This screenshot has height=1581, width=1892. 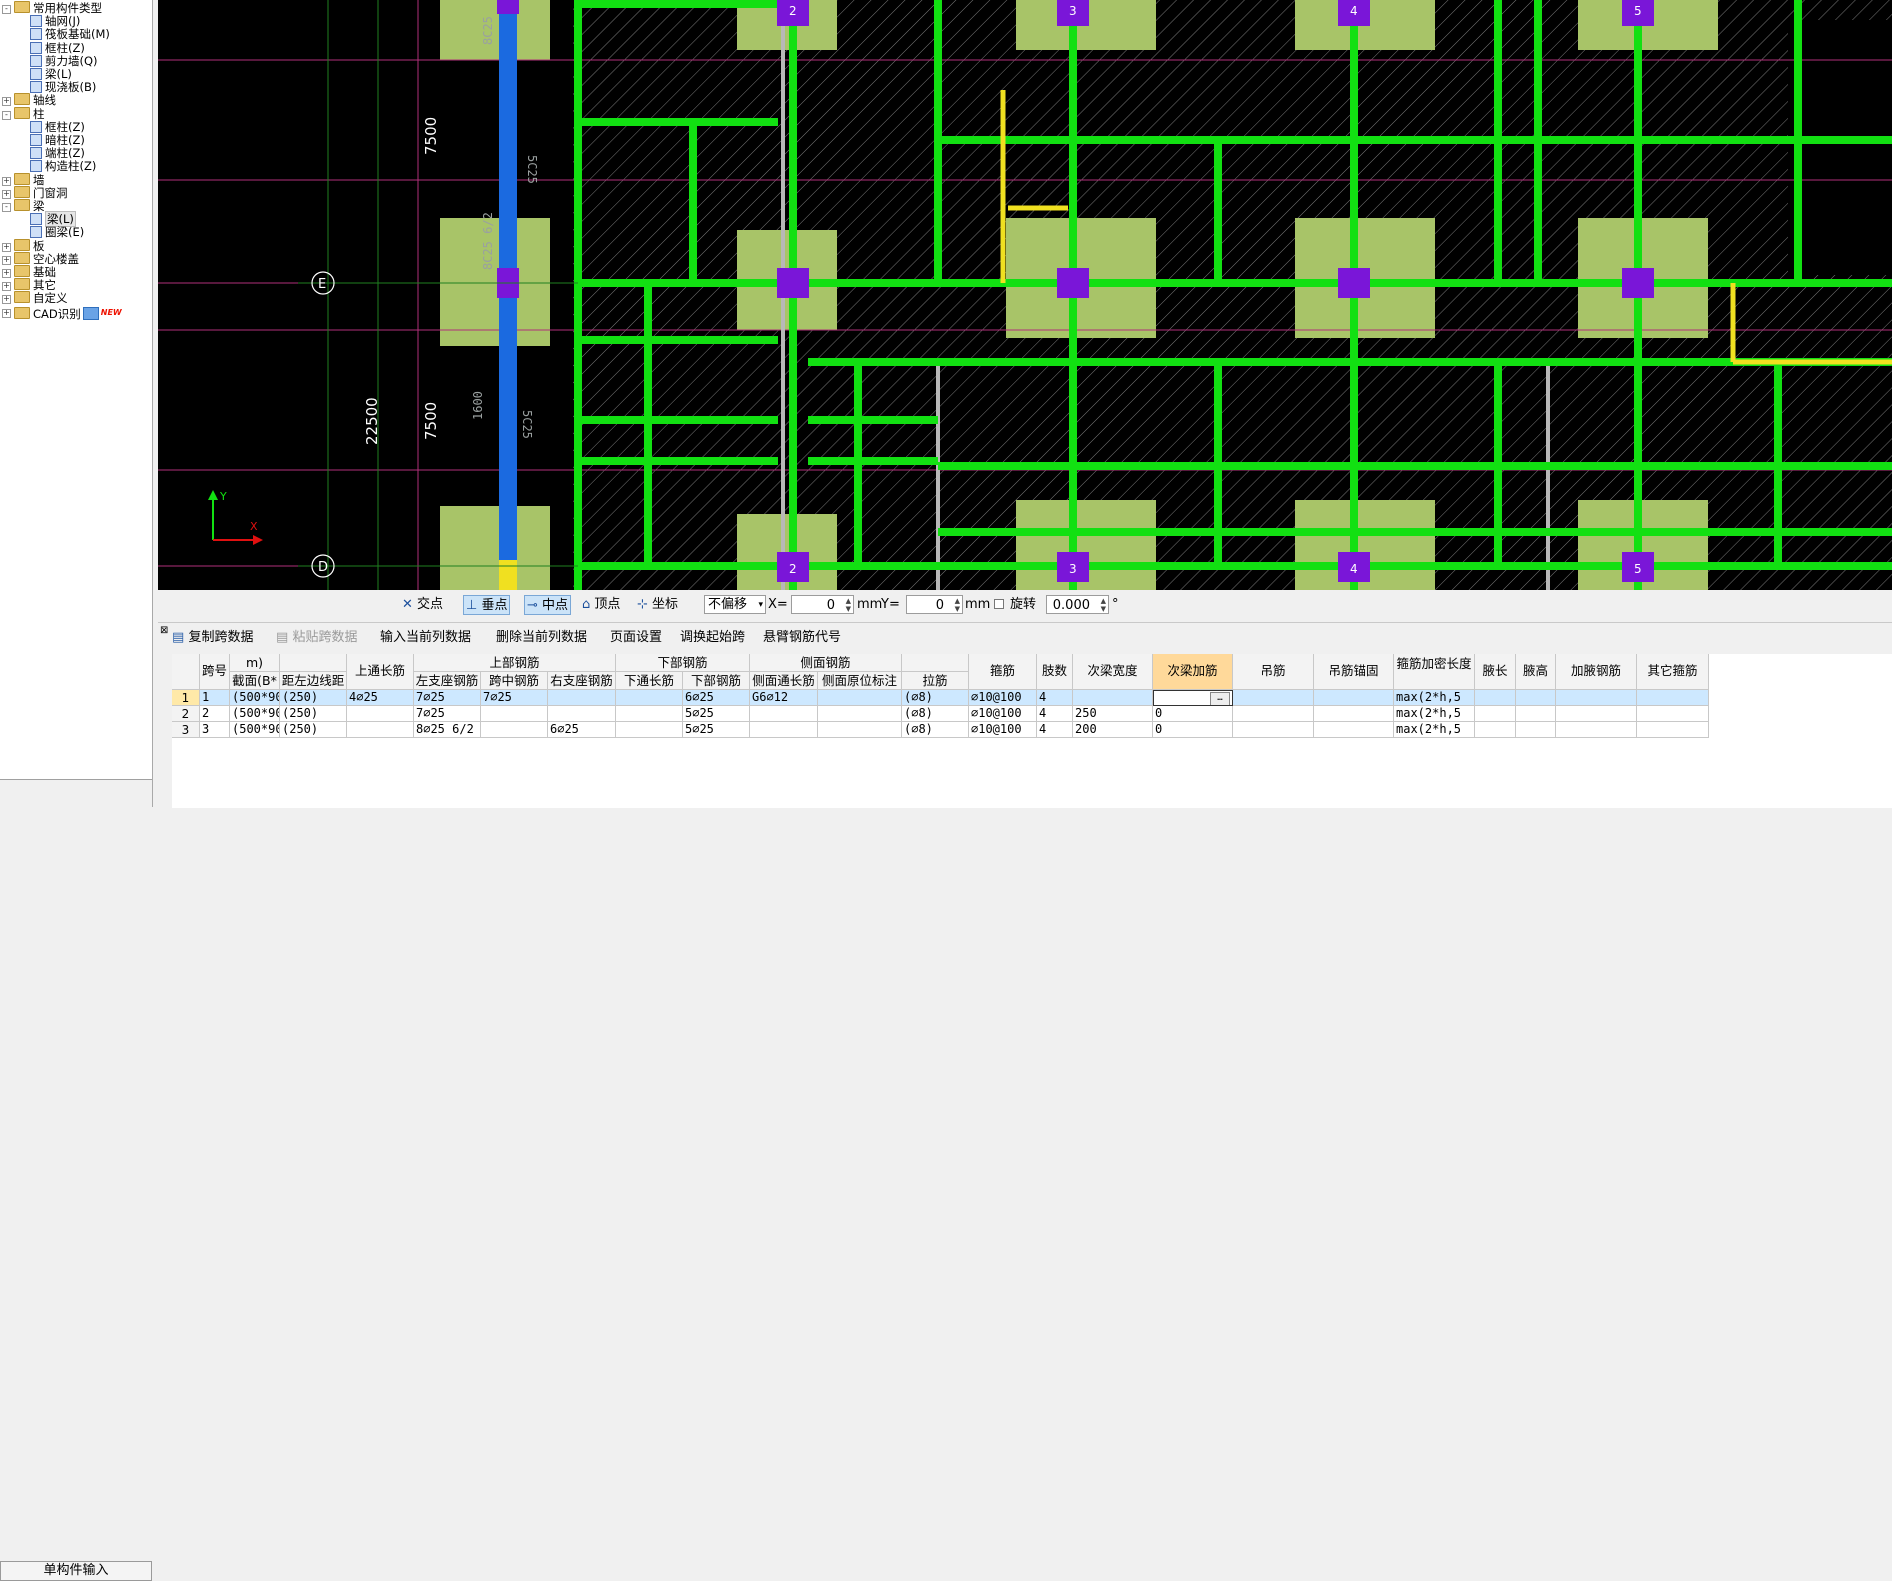 I want to click on snap-midpoint: ⊸ 中点, so click(x=548, y=605).